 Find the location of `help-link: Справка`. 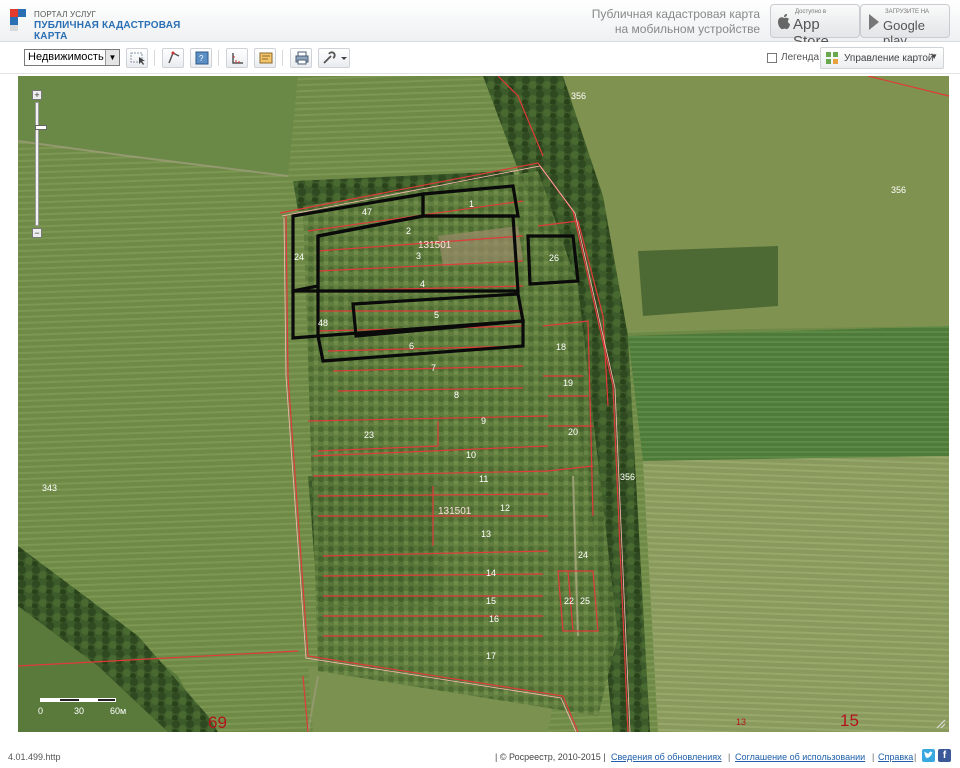

help-link: Справка is located at coordinates (895, 757).